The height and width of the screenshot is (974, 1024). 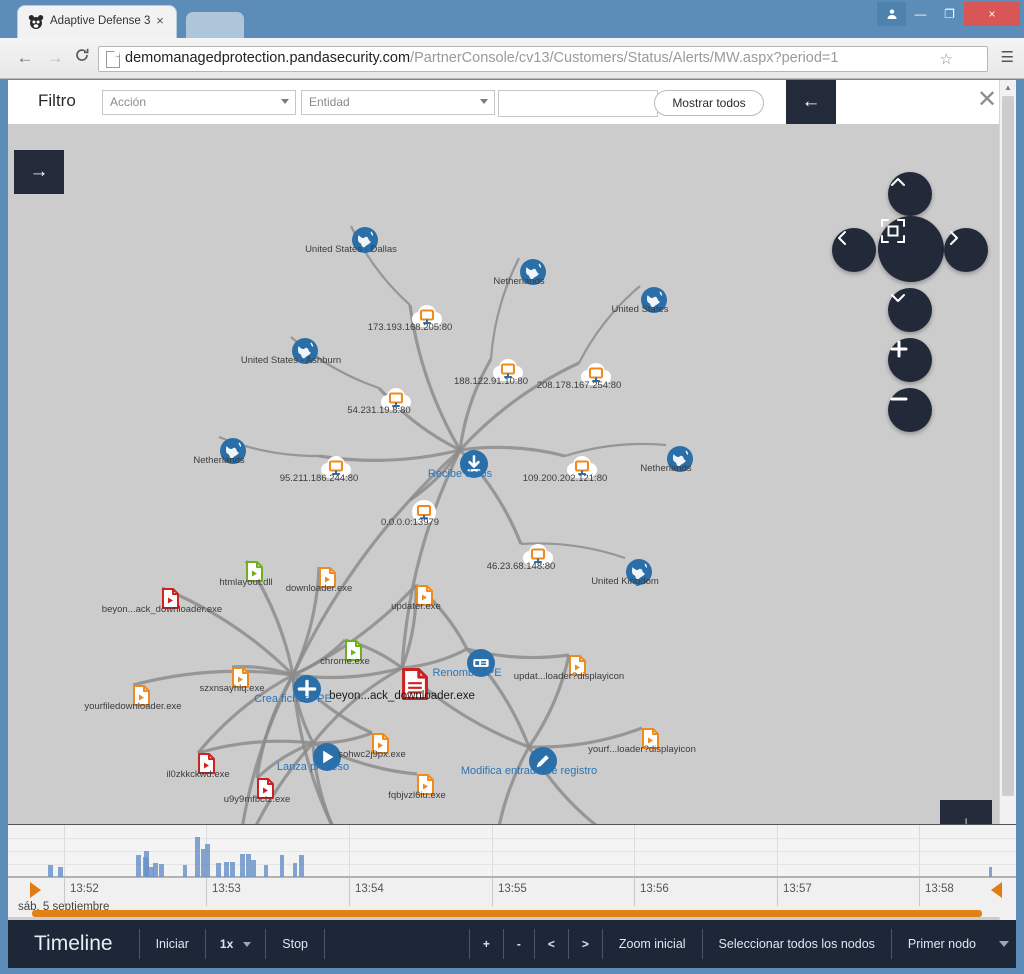 What do you see at coordinates (966, 250) in the screenshot?
I see `pan-right-button` at bounding box center [966, 250].